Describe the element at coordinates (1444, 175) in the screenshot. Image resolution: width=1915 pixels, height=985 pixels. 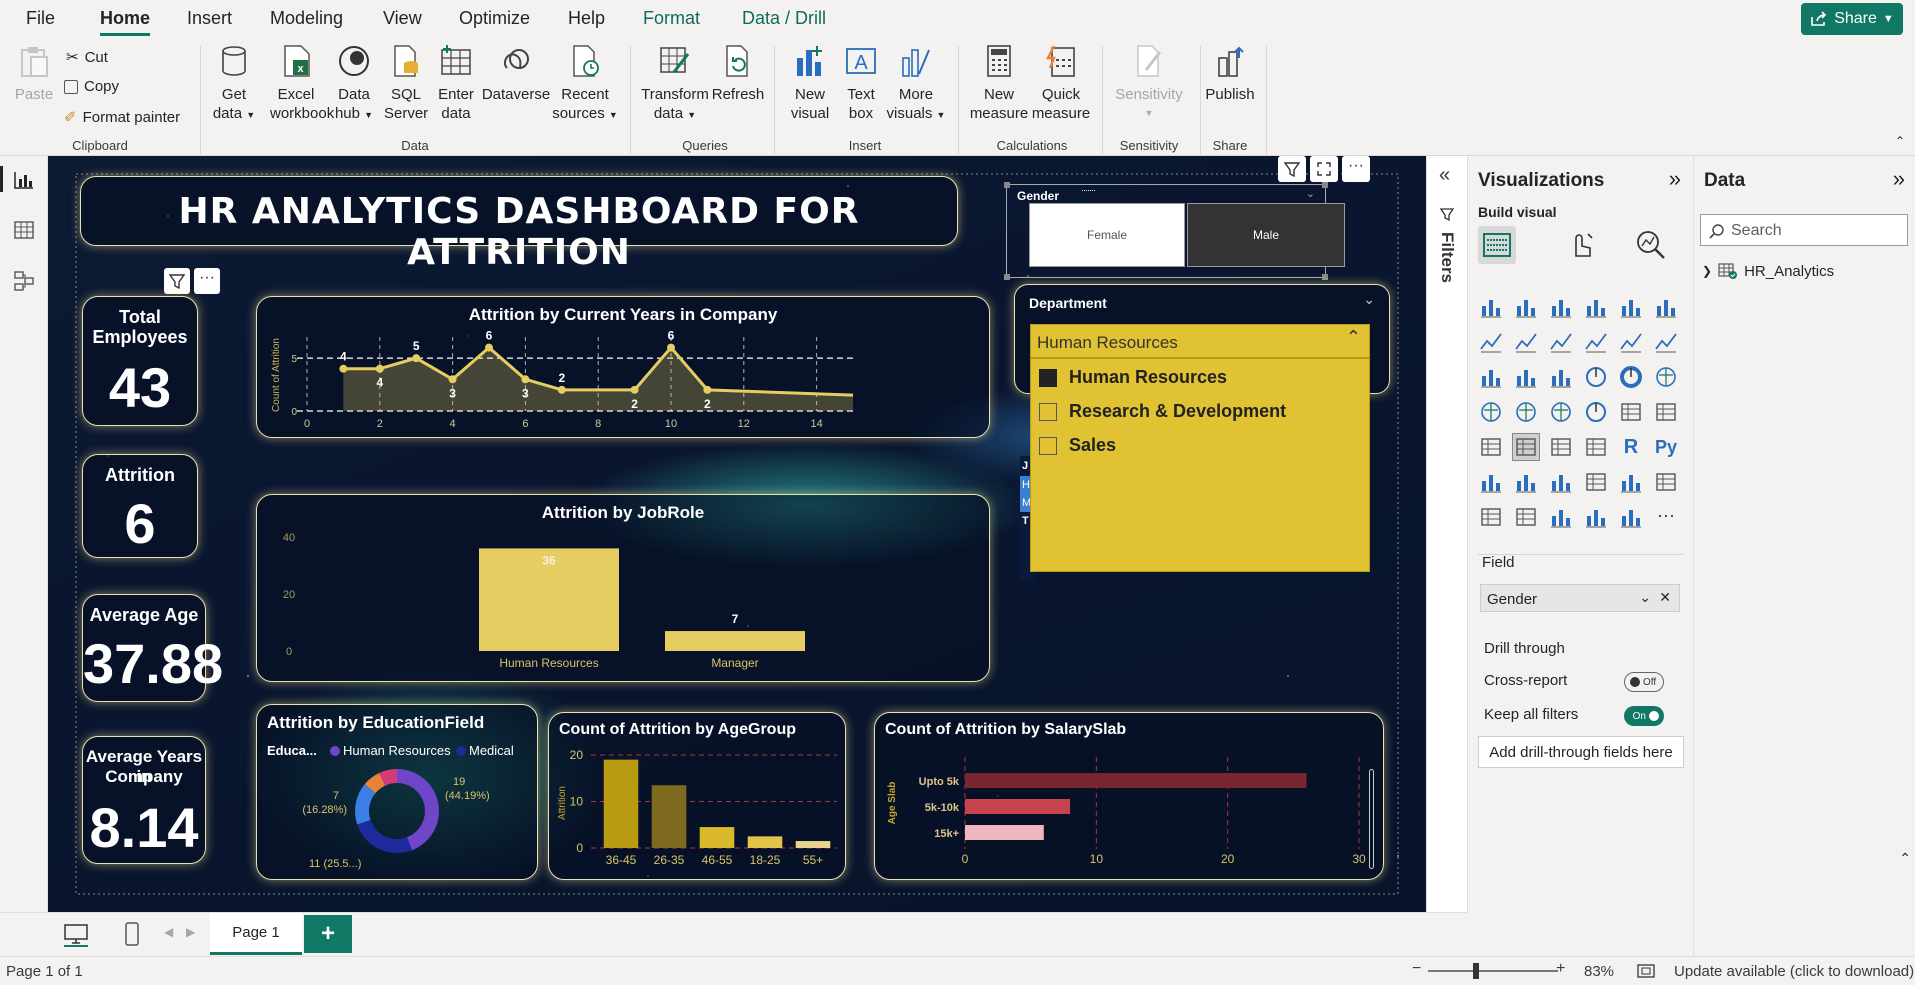
I see `expand-left-icon: «` at that location.